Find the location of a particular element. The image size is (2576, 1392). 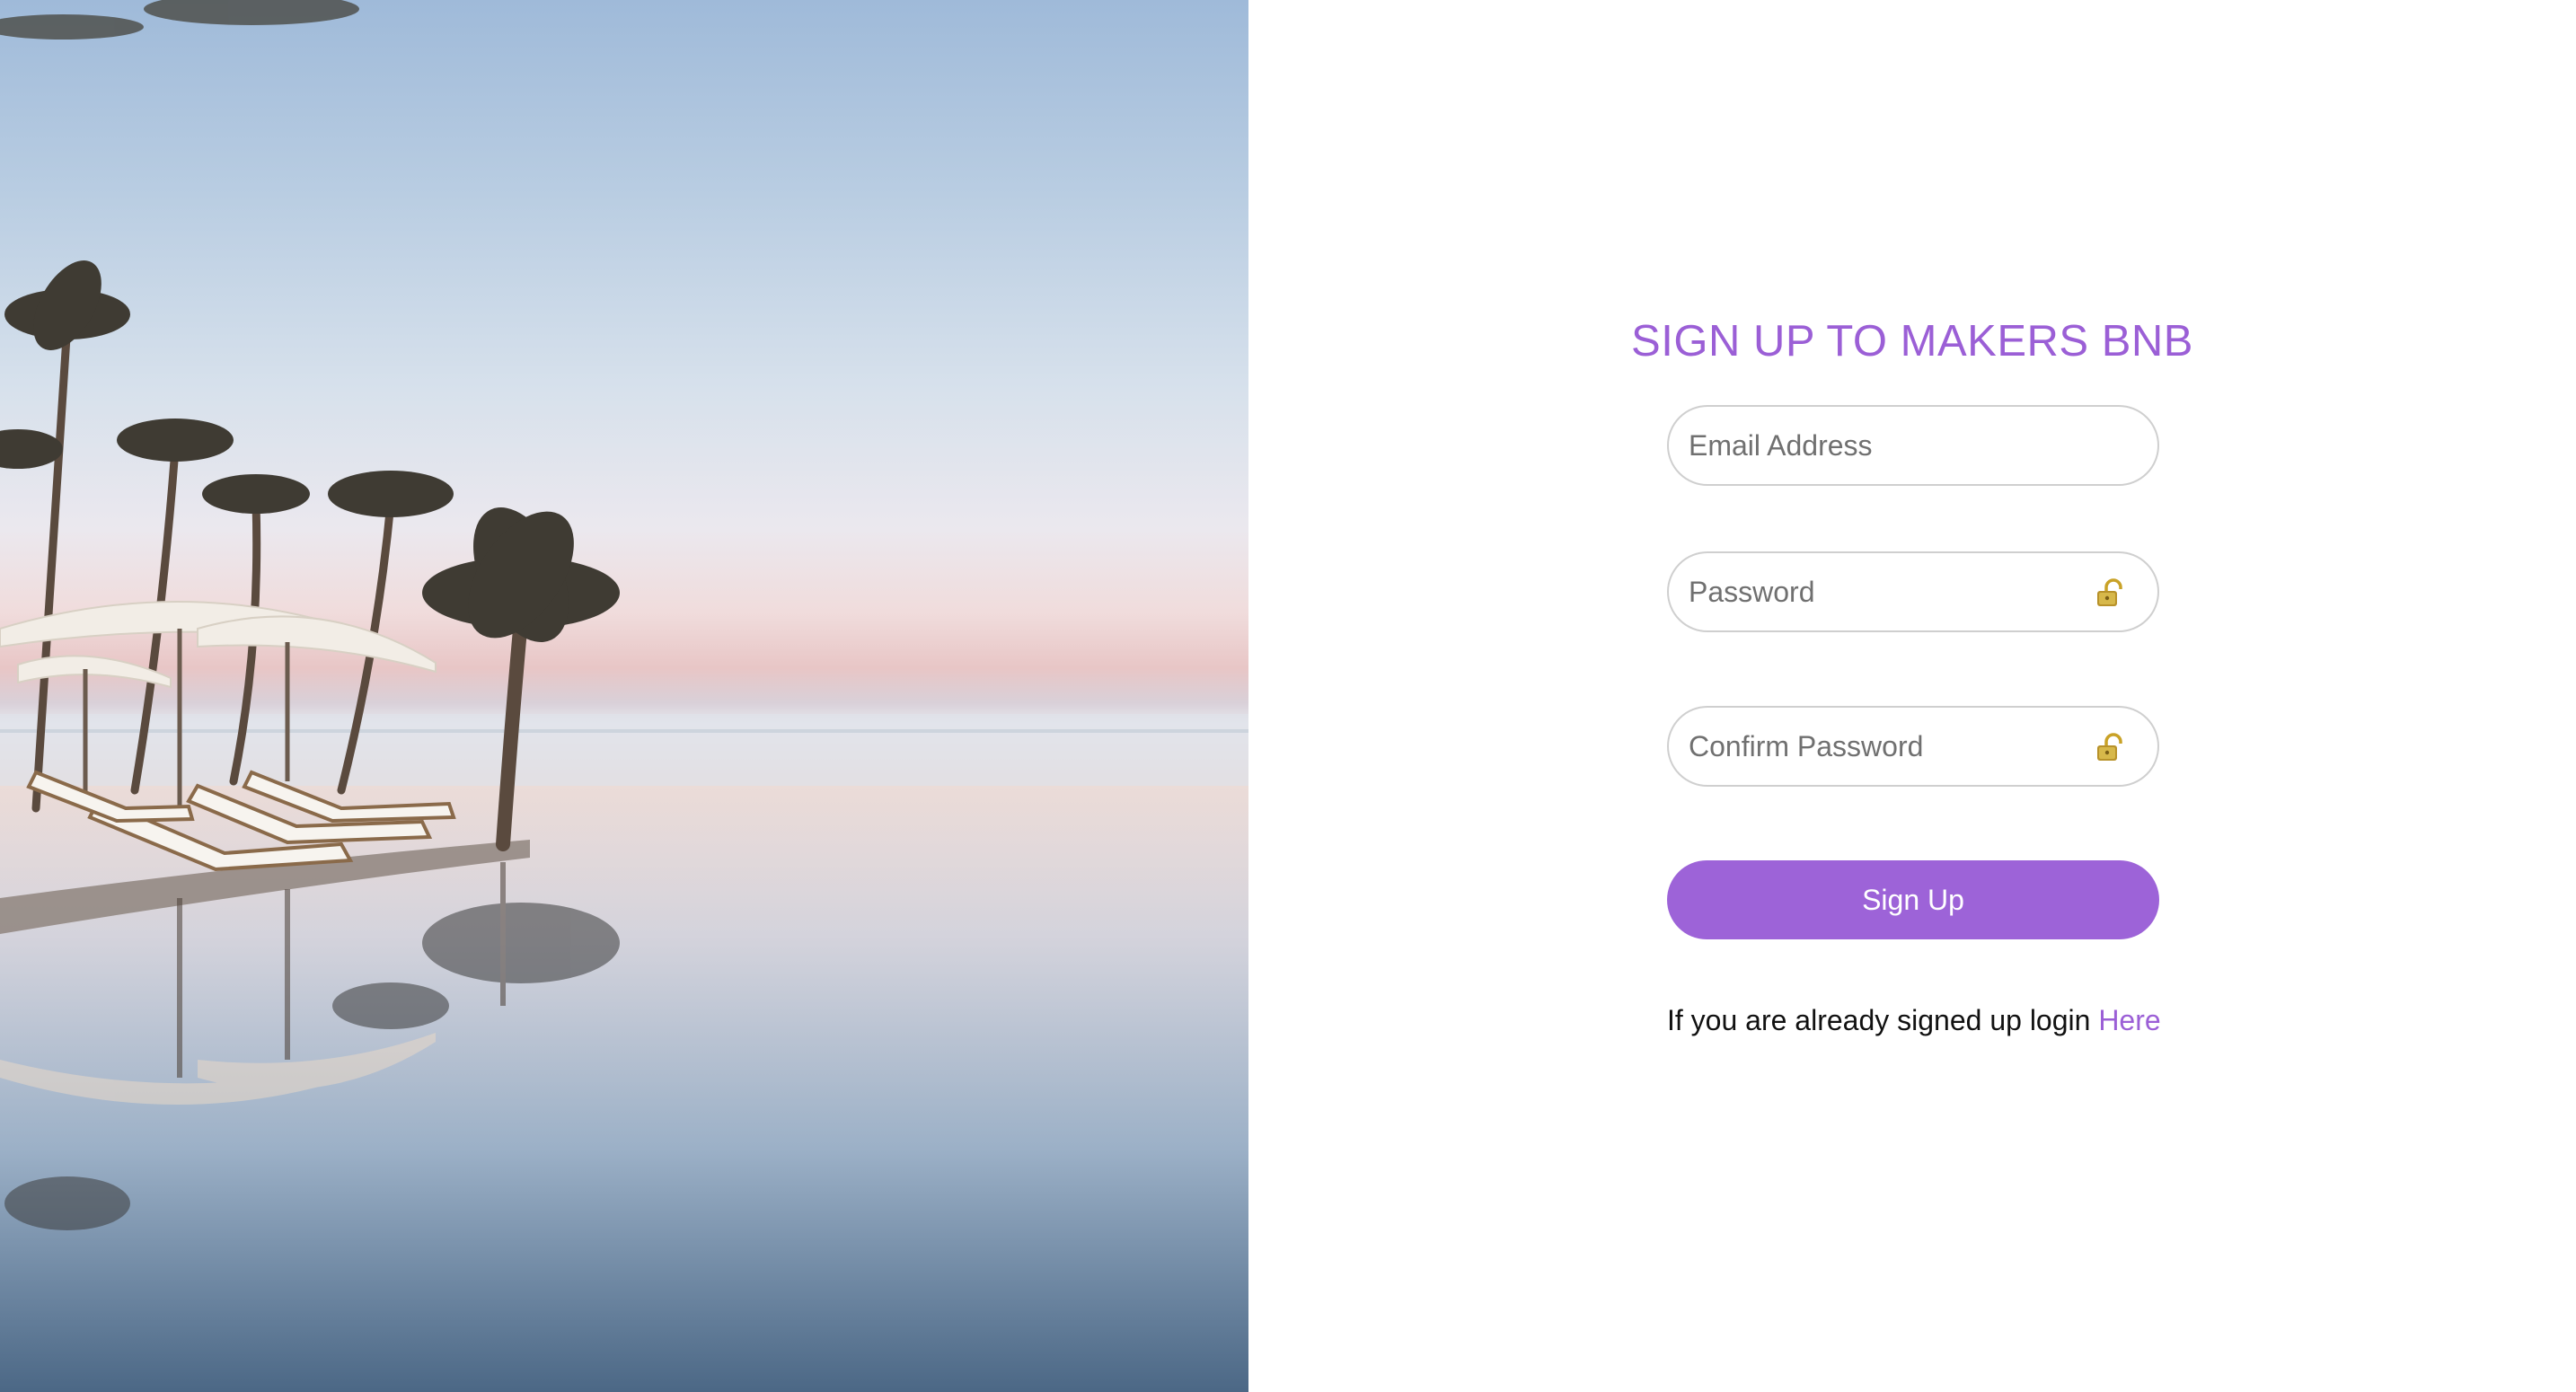

confirm-password-input is located at coordinates (1887, 746).